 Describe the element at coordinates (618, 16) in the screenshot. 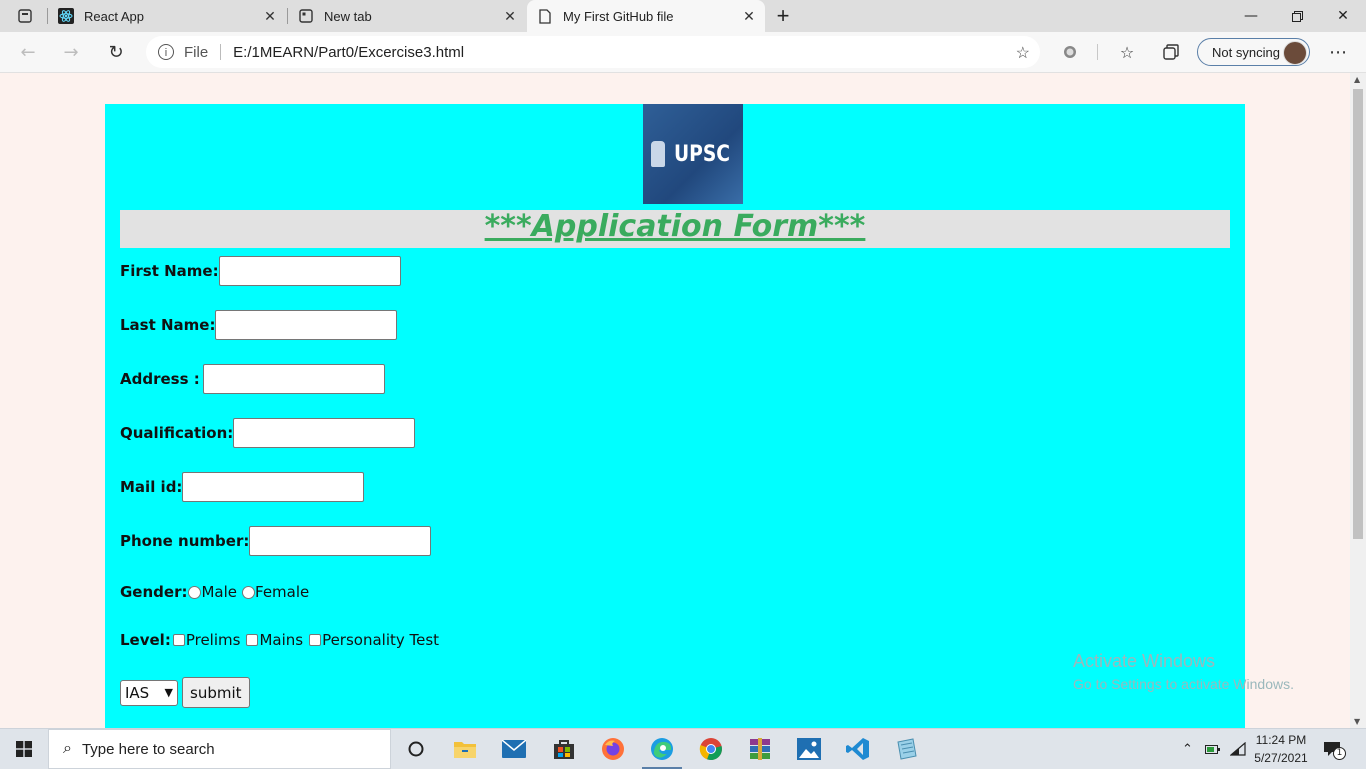

I see `tab-title: My First GitHub file` at that location.